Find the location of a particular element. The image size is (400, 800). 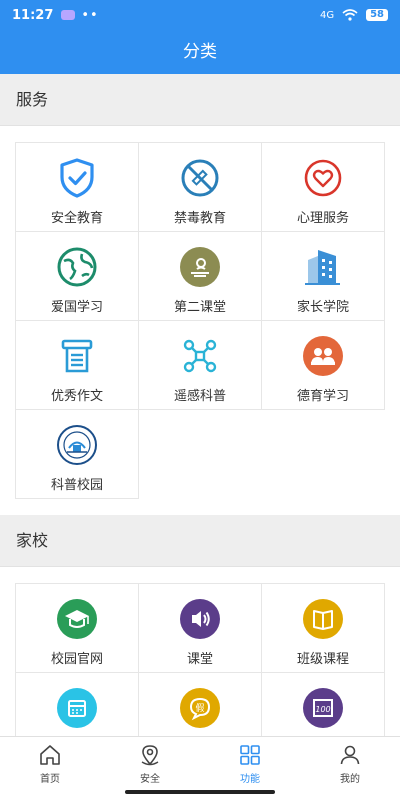

tab-label: 安全 is located at coordinates (150, 779).